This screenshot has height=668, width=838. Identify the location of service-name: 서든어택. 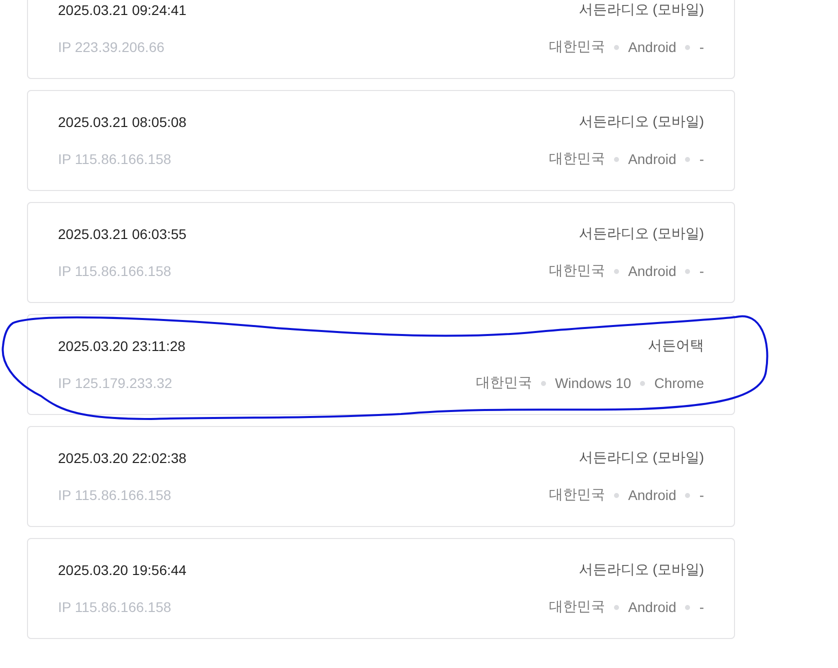
(676, 346).